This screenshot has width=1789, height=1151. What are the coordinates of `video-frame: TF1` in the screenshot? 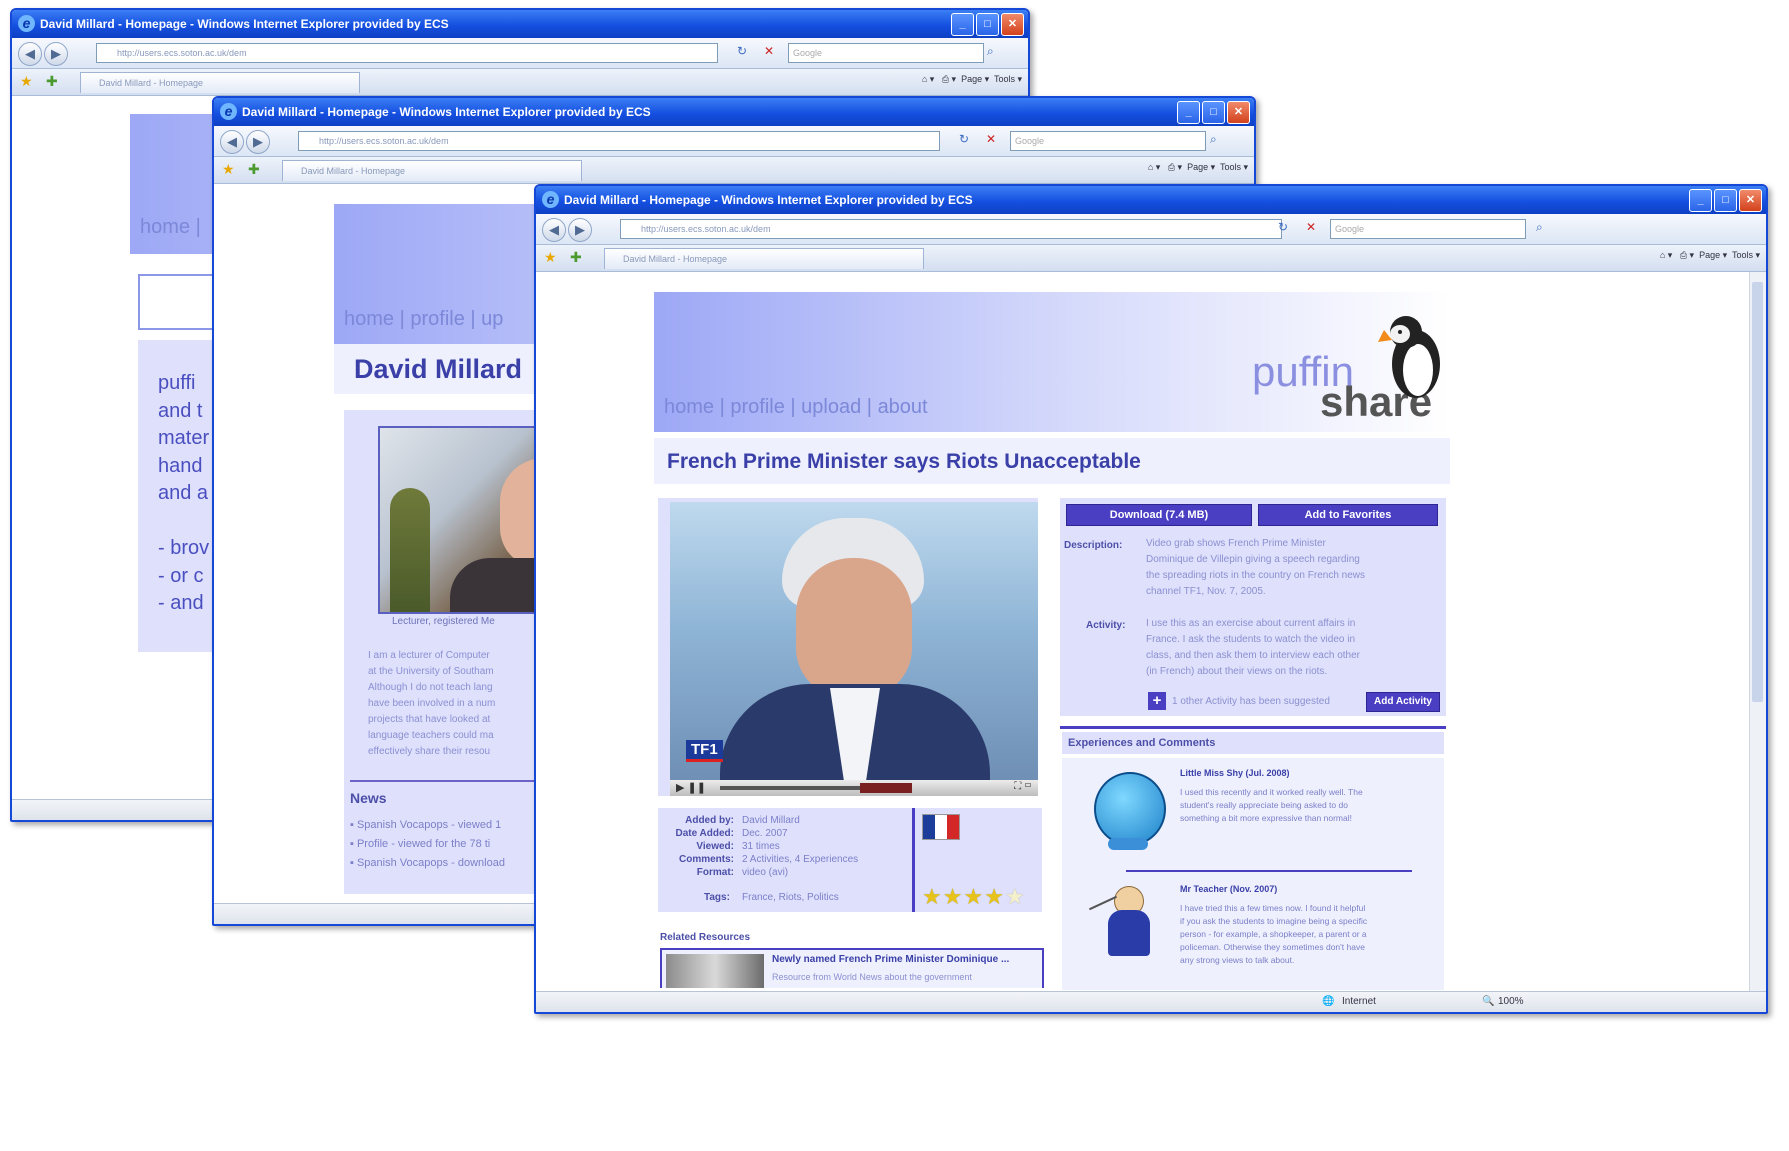 It's located at (854, 641).